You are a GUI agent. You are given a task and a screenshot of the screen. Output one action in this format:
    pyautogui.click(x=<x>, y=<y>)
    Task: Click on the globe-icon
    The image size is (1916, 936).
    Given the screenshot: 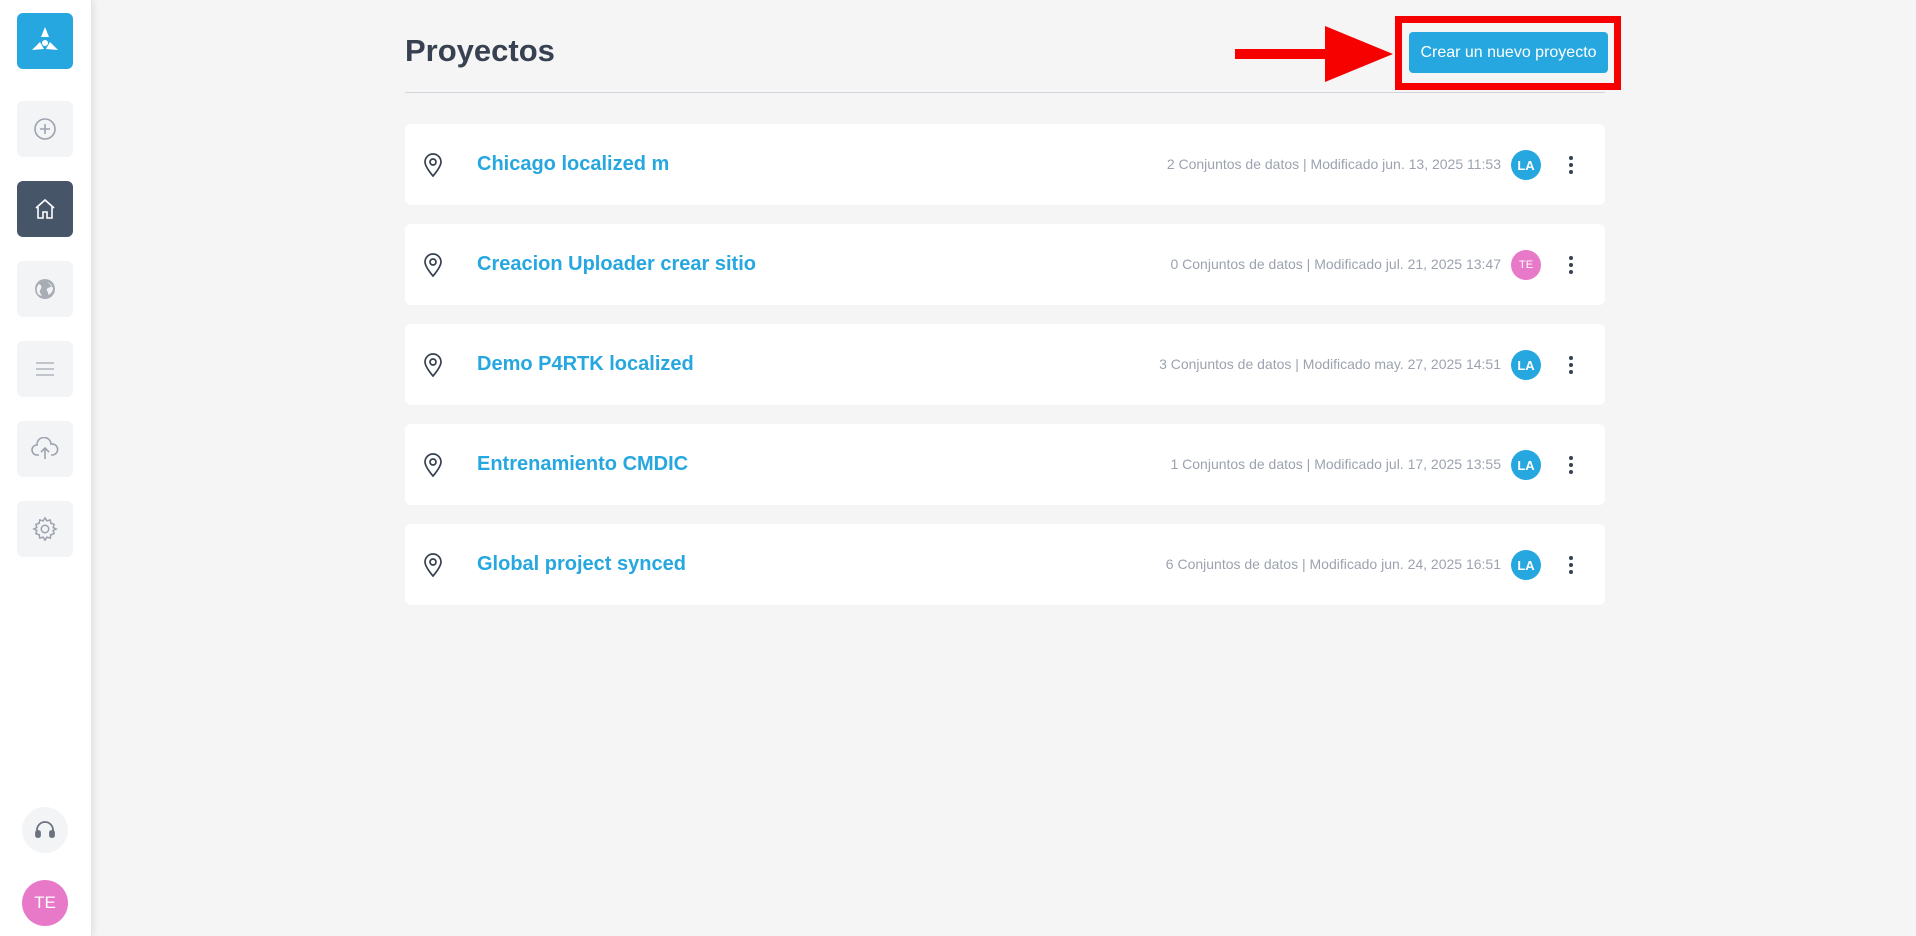 What is the action you would take?
    pyautogui.click(x=45, y=289)
    